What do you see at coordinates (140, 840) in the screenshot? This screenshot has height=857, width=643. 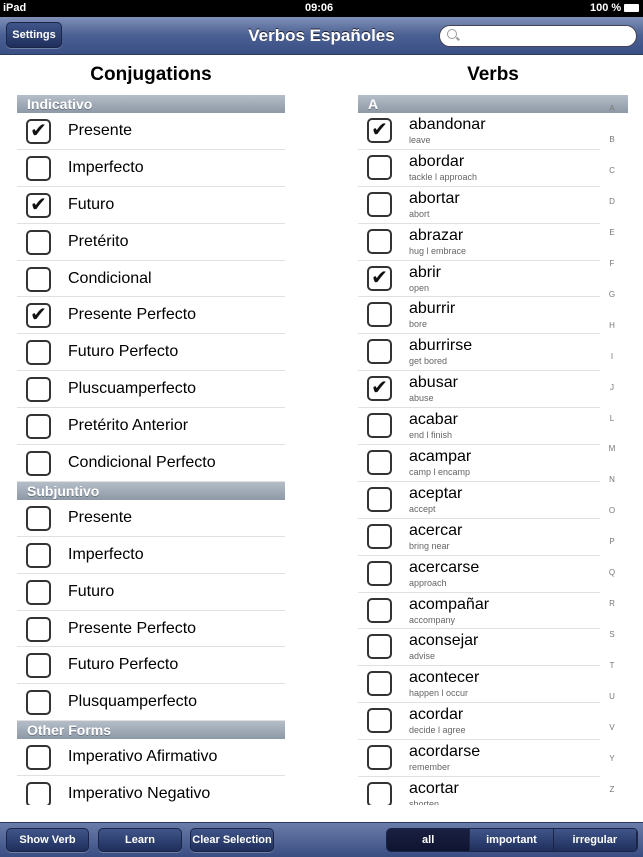 I see `learn-button: Learn` at bounding box center [140, 840].